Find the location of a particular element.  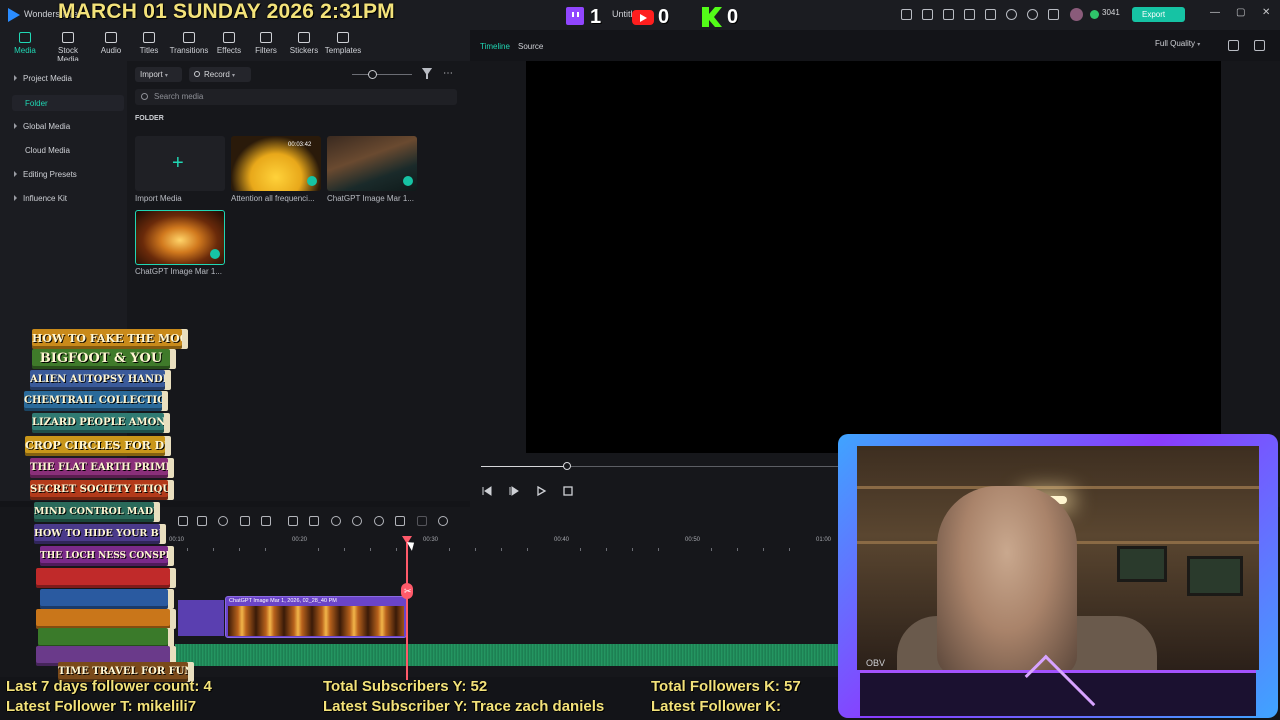

search-input: Search media is located at coordinates (296, 97).